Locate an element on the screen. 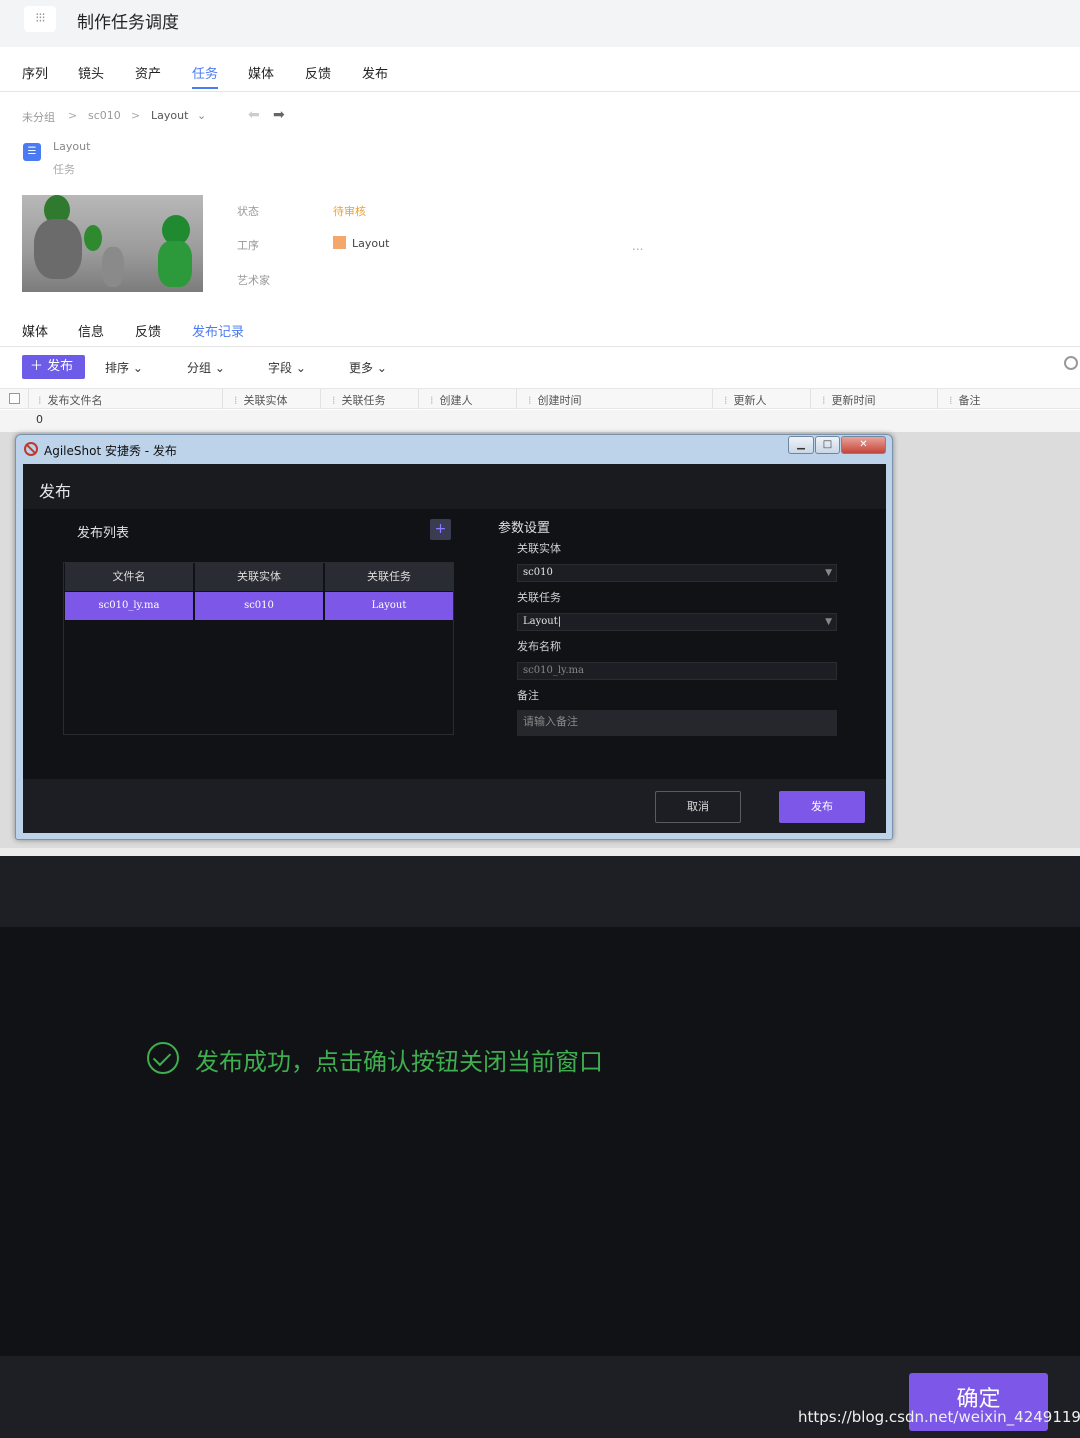 This screenshot has width=1080, height=1438. status-value: 待审核 is located at coordinates (349, 211).